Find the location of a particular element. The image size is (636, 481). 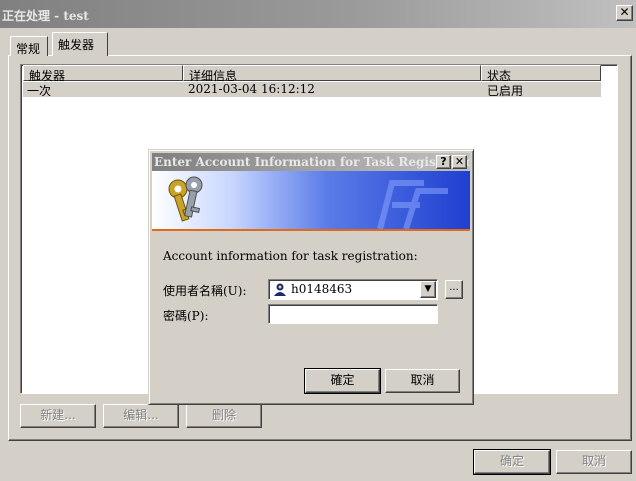

username-label: 使用者名稱(U): is located at coordinates (205, 291).